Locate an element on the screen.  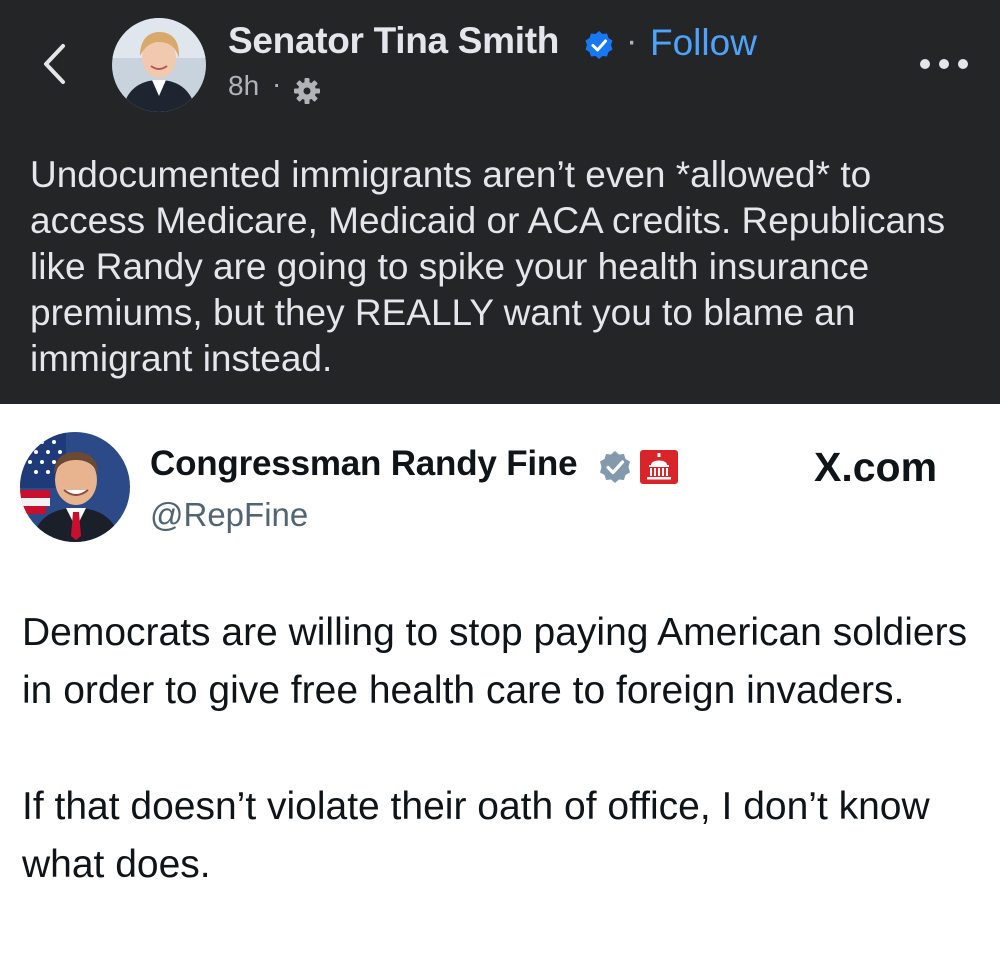
tweet-display-name: Congressman Randy Fine is located at coordinates (364, 464).